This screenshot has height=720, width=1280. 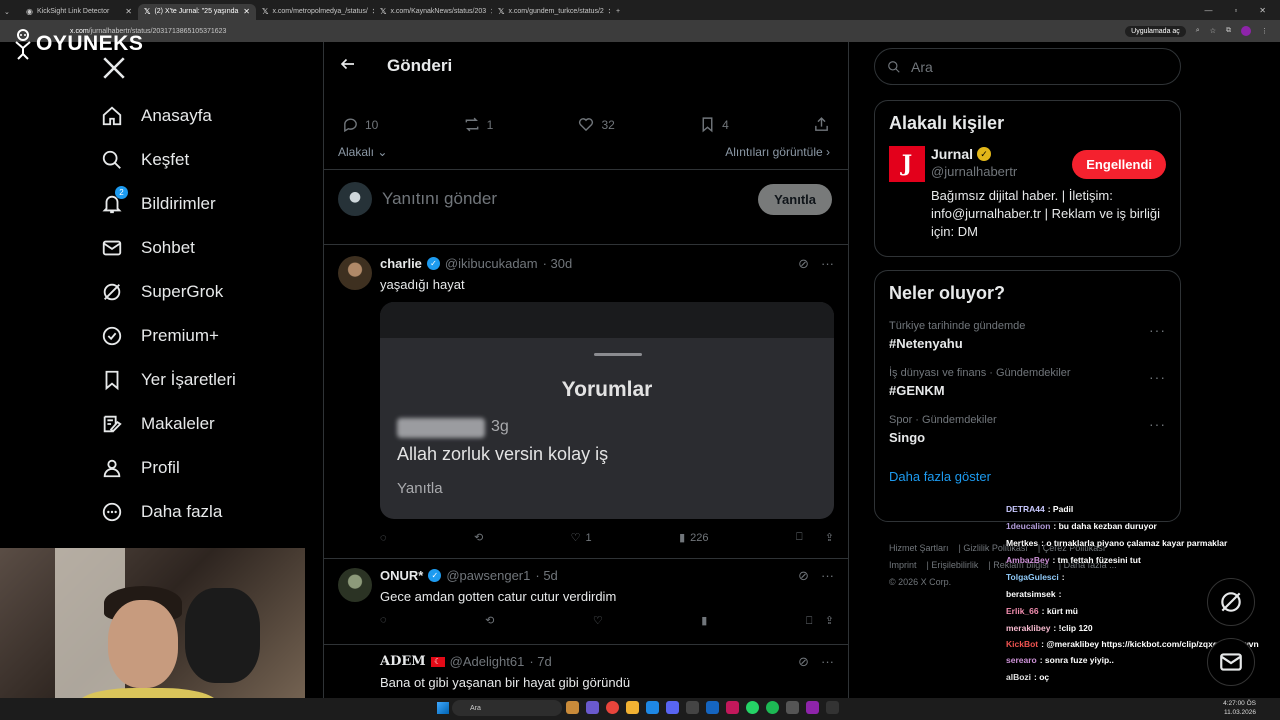 What do you see at coordinates (433, 12) in the screenshot?
I see `browser-tab: 𝕏x.com/KaynakNews/status/203✕` at bounding box center [433, 12].